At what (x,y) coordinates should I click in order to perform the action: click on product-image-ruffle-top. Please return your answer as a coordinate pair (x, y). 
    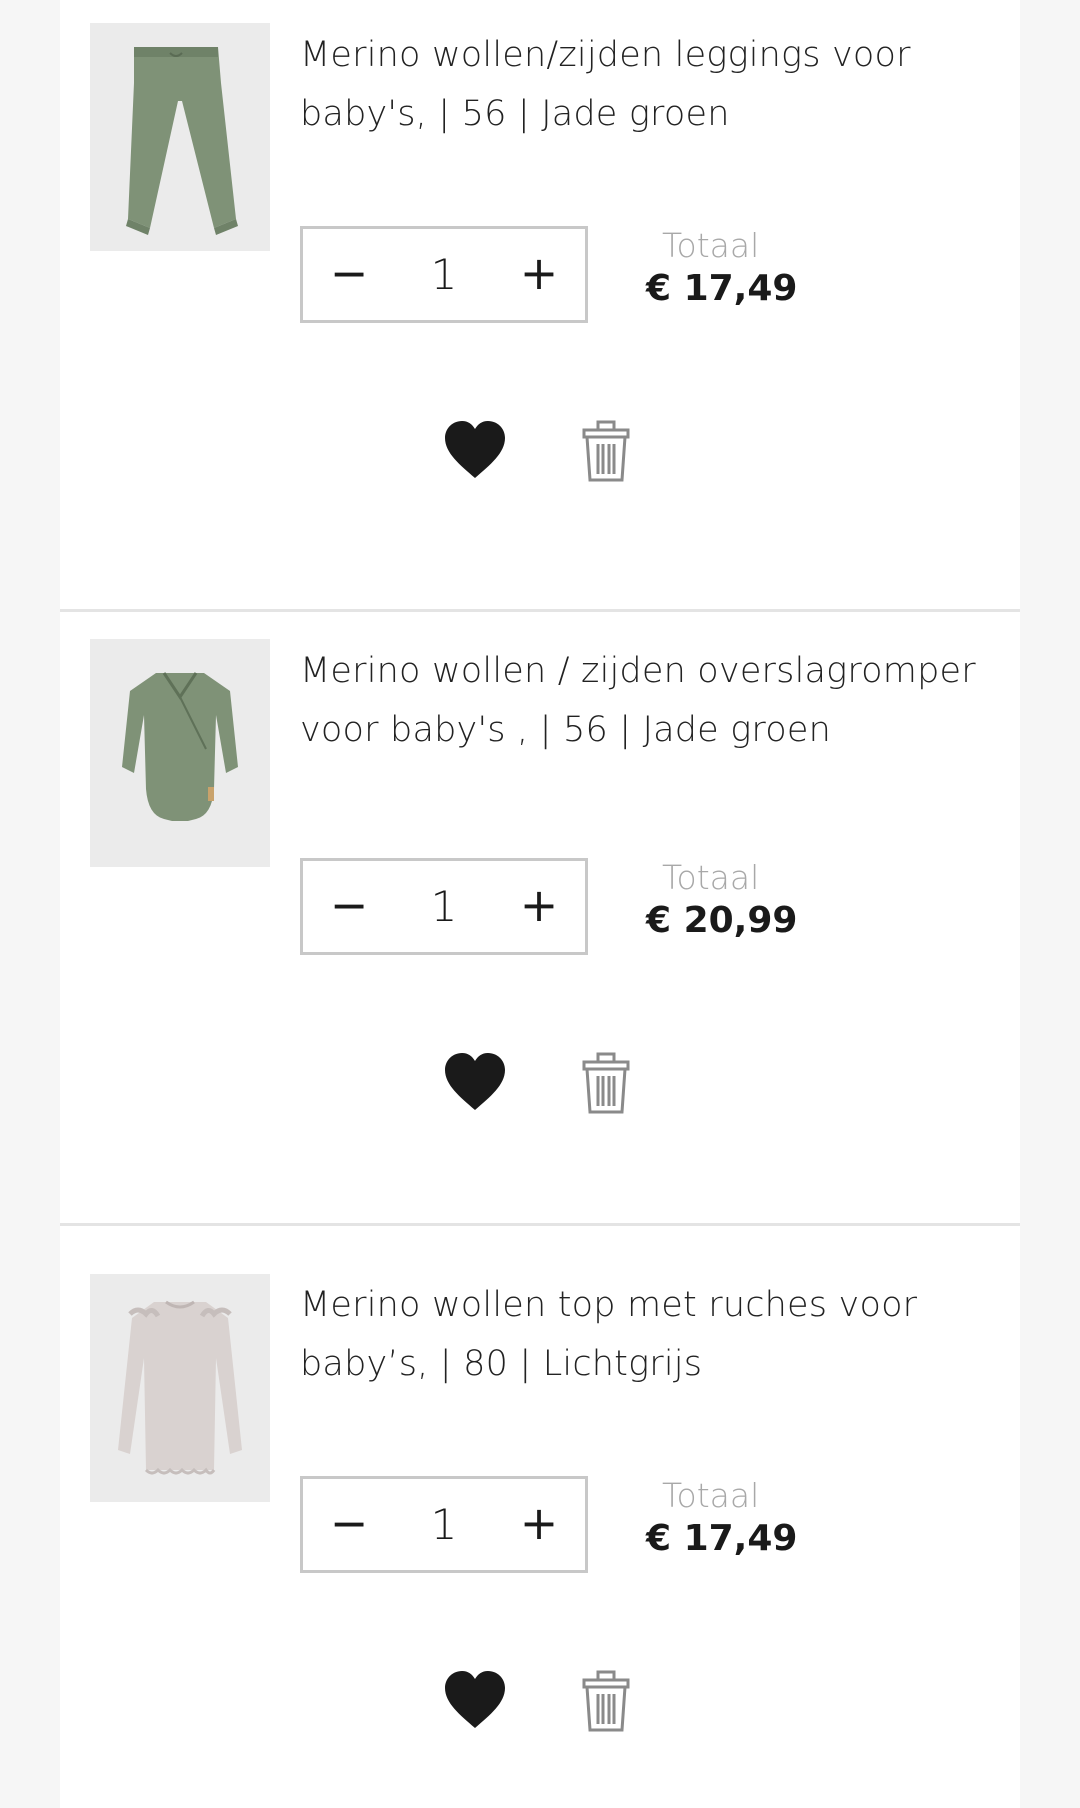
    Looking at the image, I should click on (180, 1388).